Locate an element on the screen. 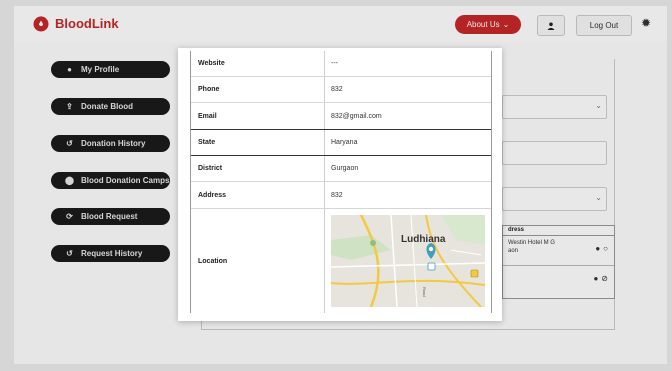 The height and width of the screenshot is (371, 672). detail-row-district: District Gurgaon is located at coordinates (341, 169).